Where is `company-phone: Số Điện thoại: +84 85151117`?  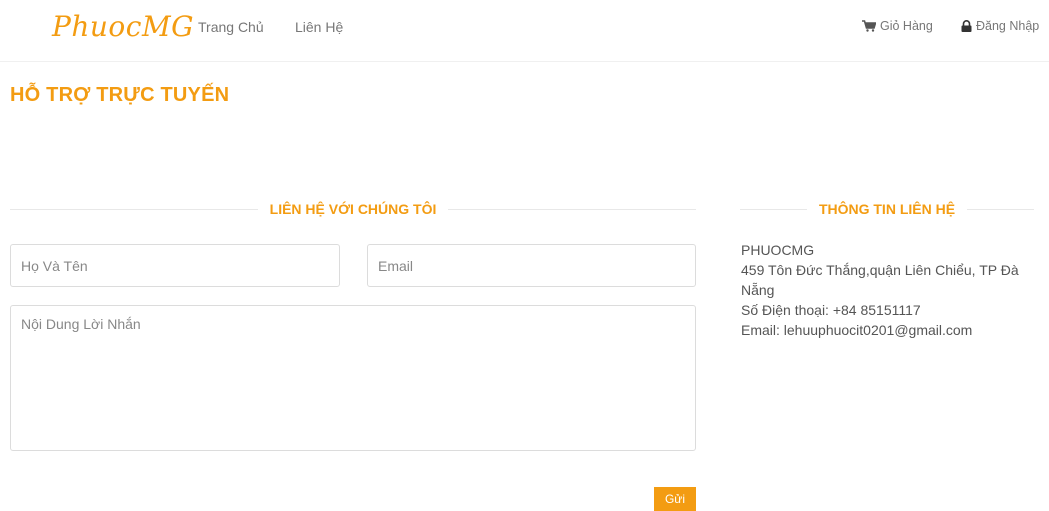 company-phone: Số Điện thoại: +84 85151117 is located at coordinates (831, 310).